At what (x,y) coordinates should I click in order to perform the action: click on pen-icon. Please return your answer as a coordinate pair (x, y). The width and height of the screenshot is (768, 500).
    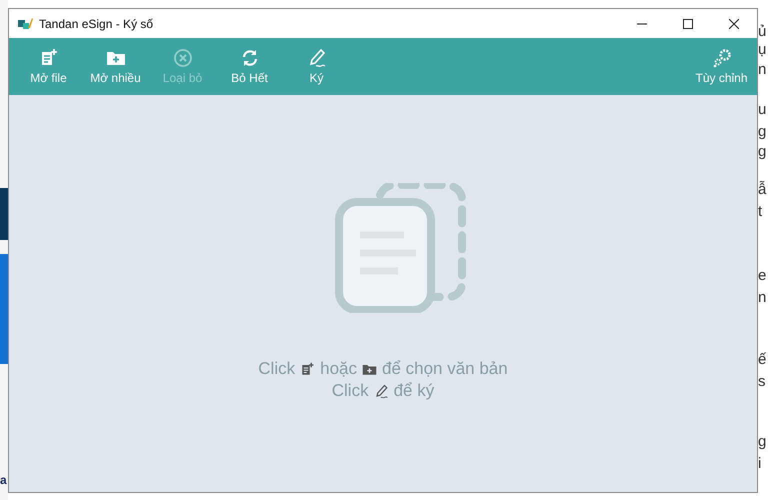
    Looking at the image, I should click on (381, 391).